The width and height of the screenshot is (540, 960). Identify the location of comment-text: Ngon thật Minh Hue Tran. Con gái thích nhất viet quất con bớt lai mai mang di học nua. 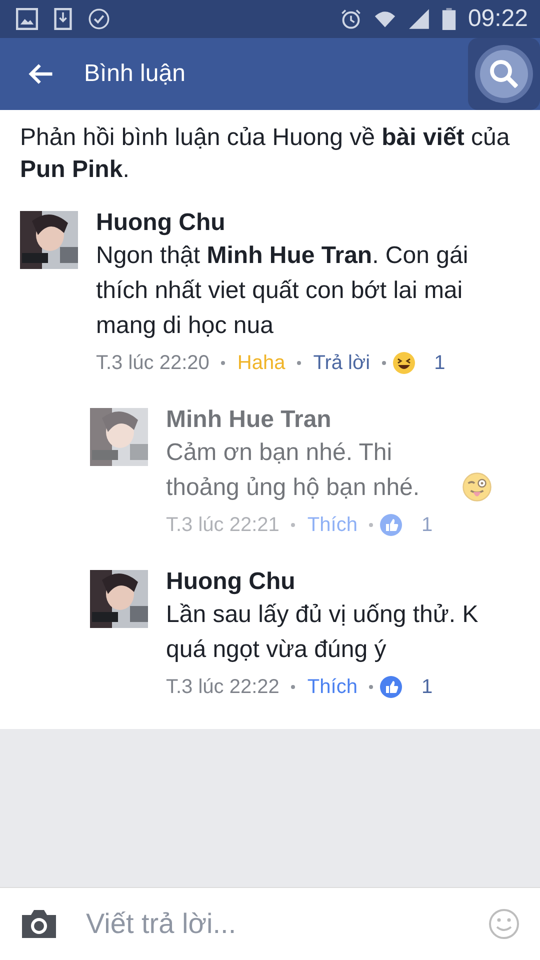
(283, 291).